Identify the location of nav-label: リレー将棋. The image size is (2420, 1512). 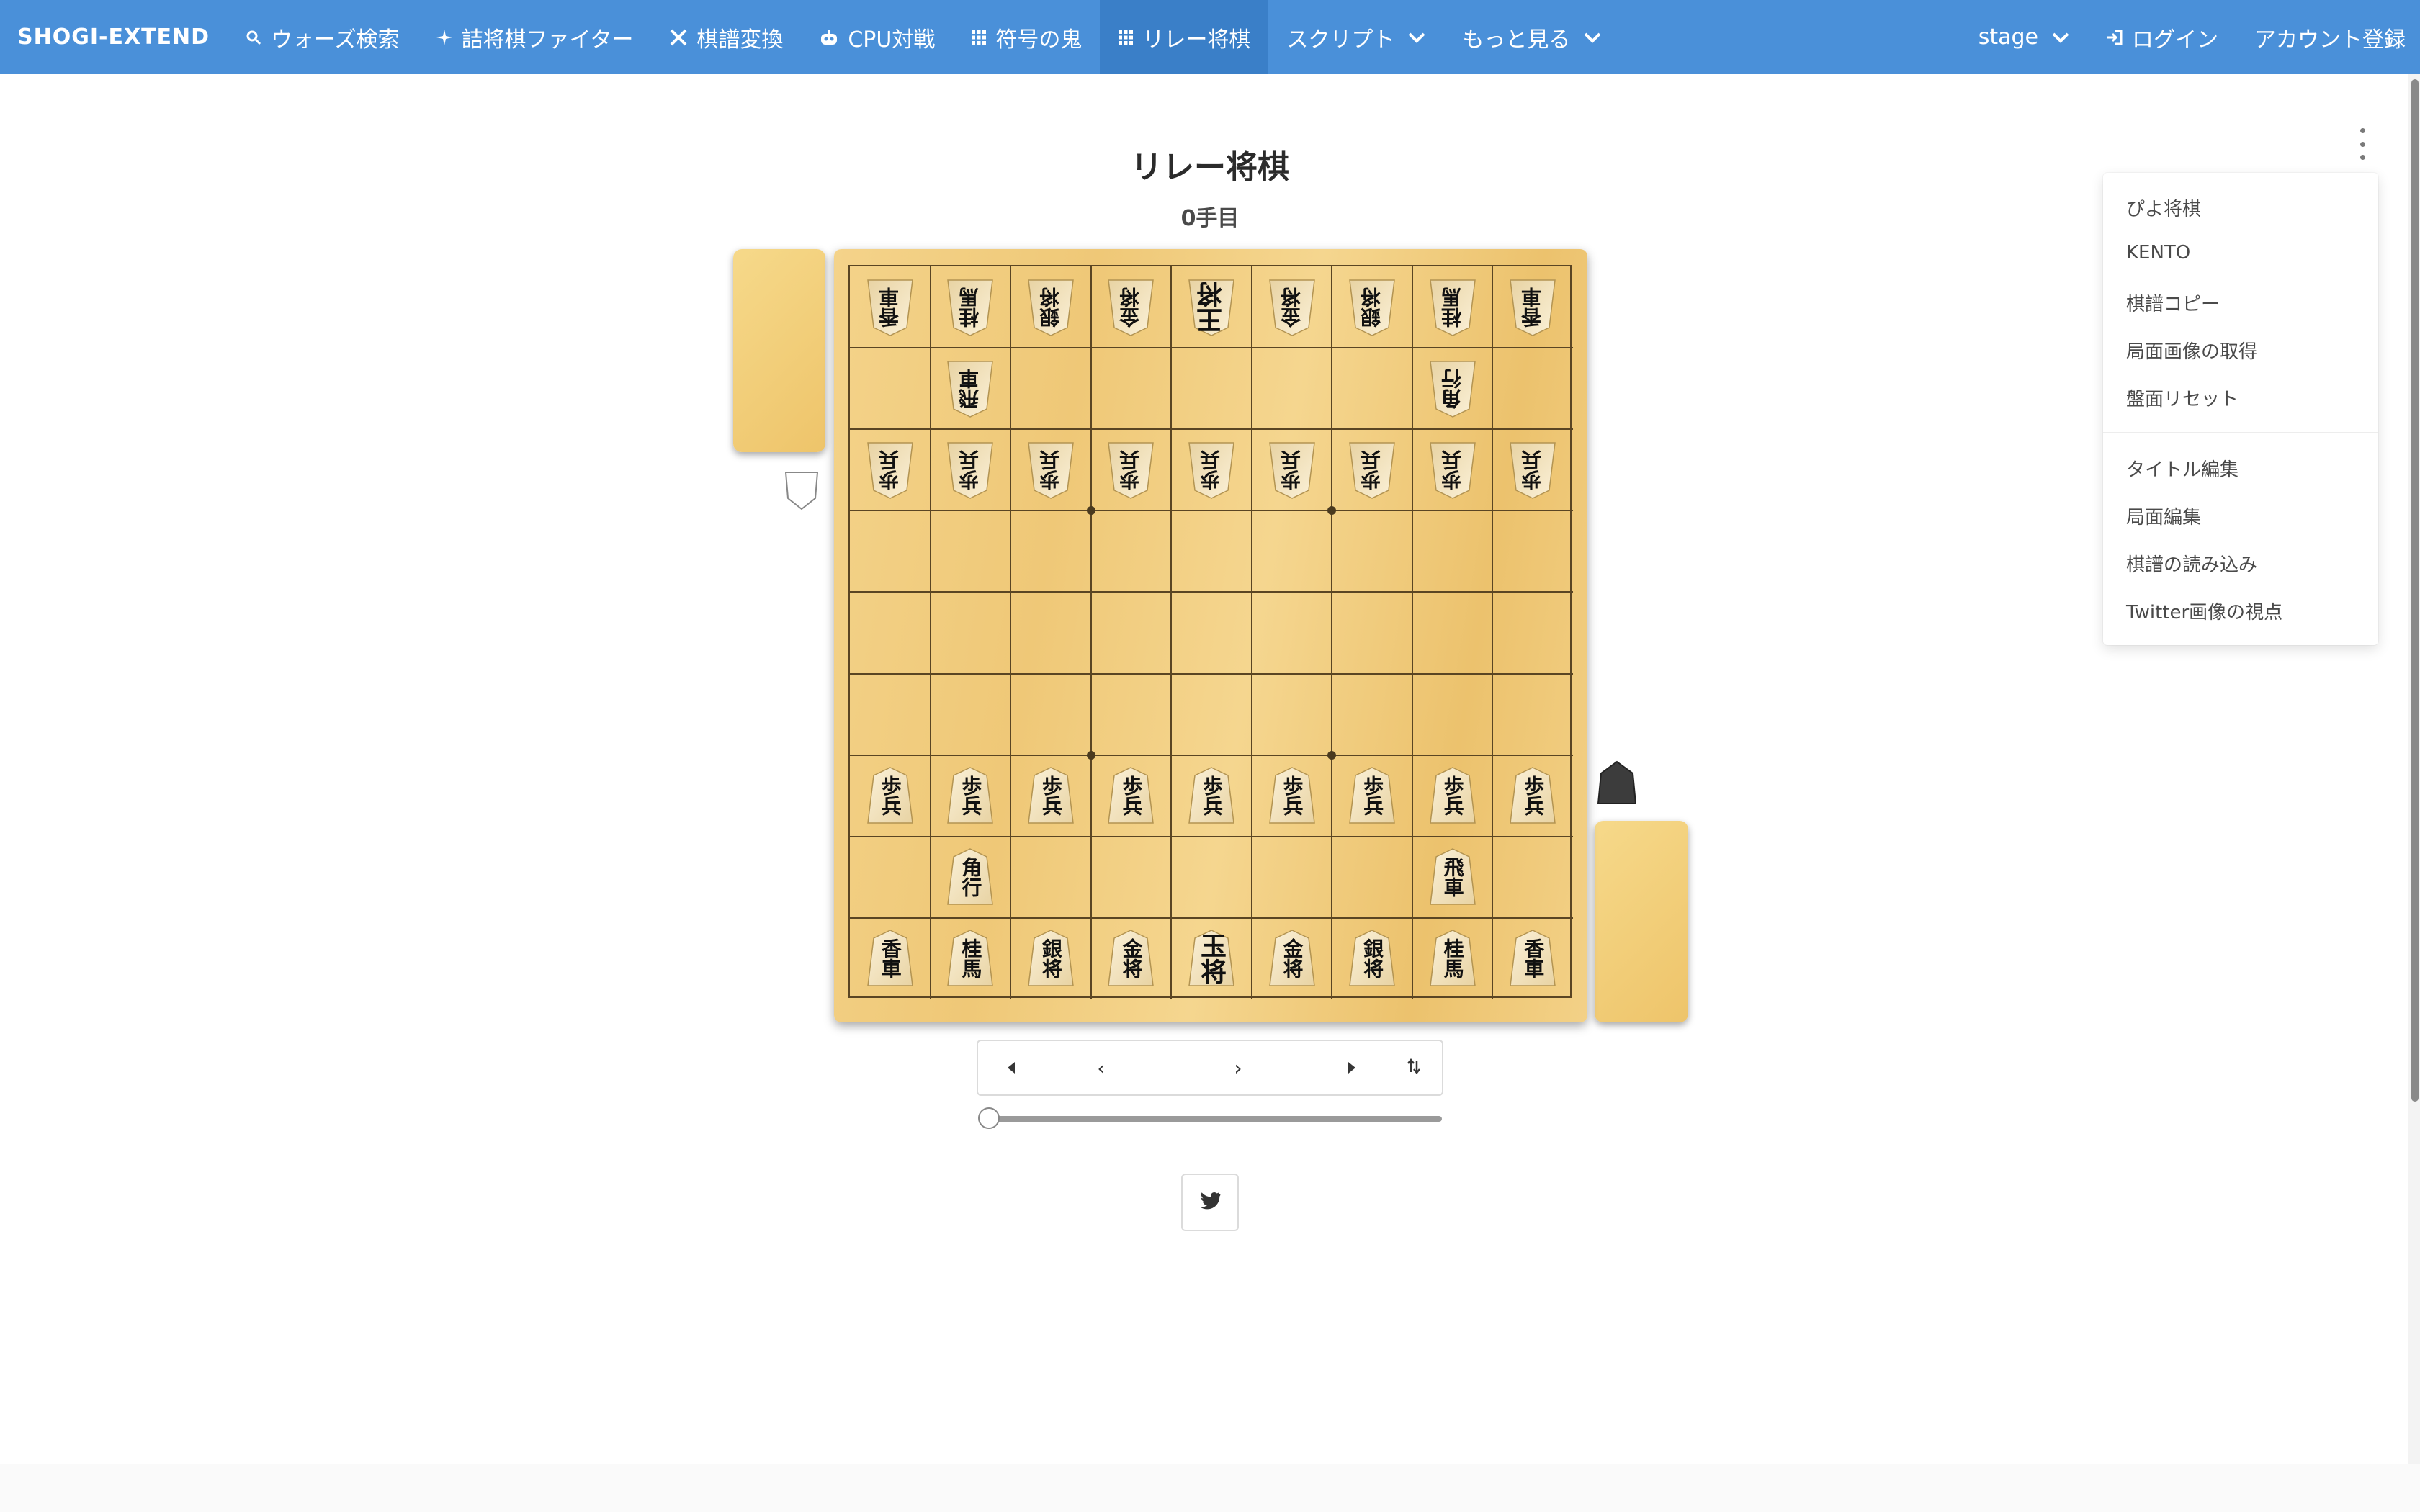
(1196, 40).